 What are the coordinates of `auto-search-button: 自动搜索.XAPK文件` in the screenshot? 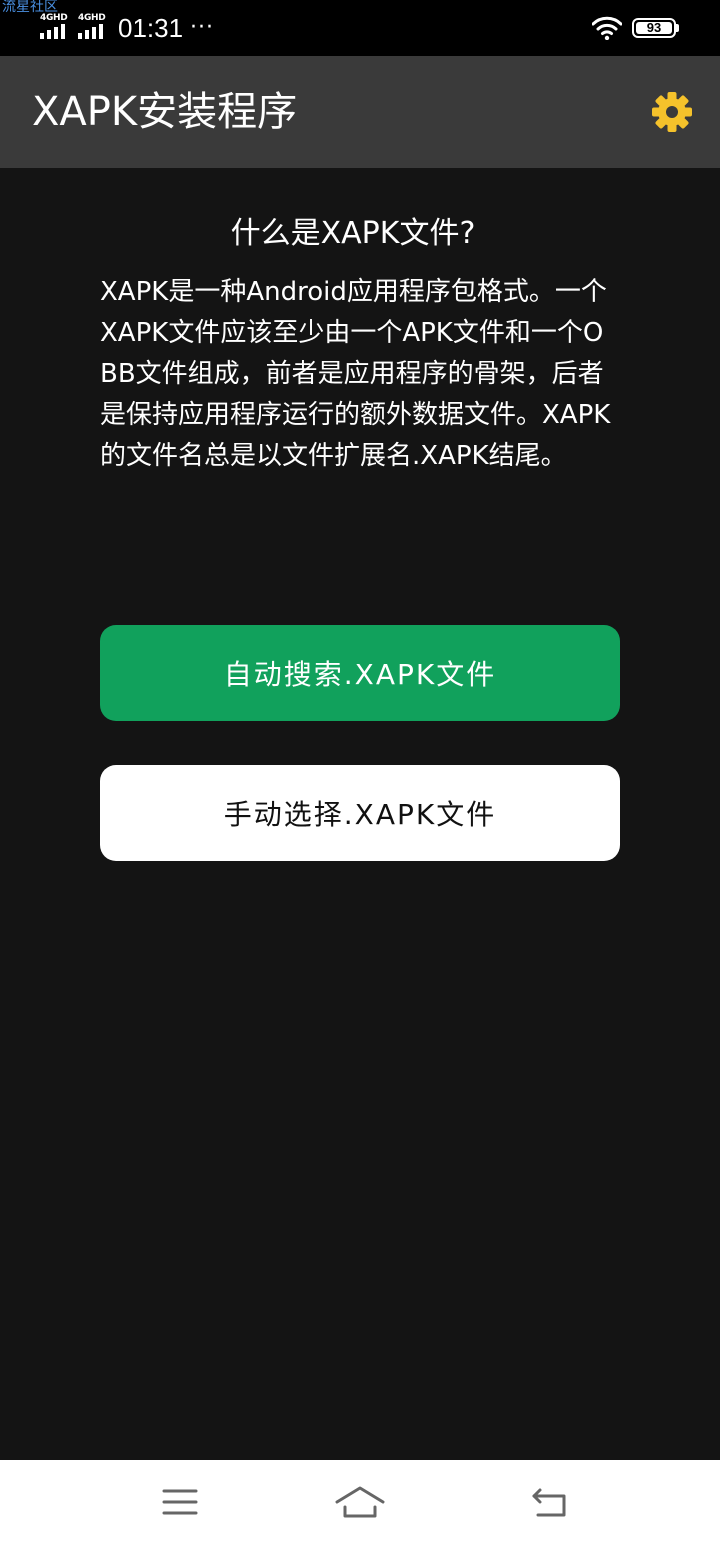 It's located at (360, 673).